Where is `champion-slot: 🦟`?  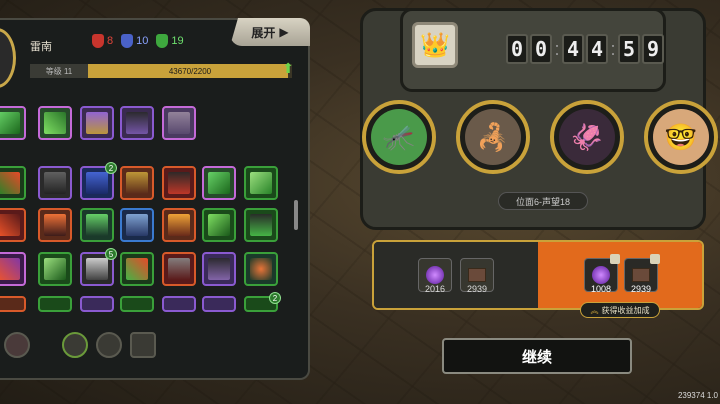 champion-slot: 🦟 is located at coordinates (399, 137).